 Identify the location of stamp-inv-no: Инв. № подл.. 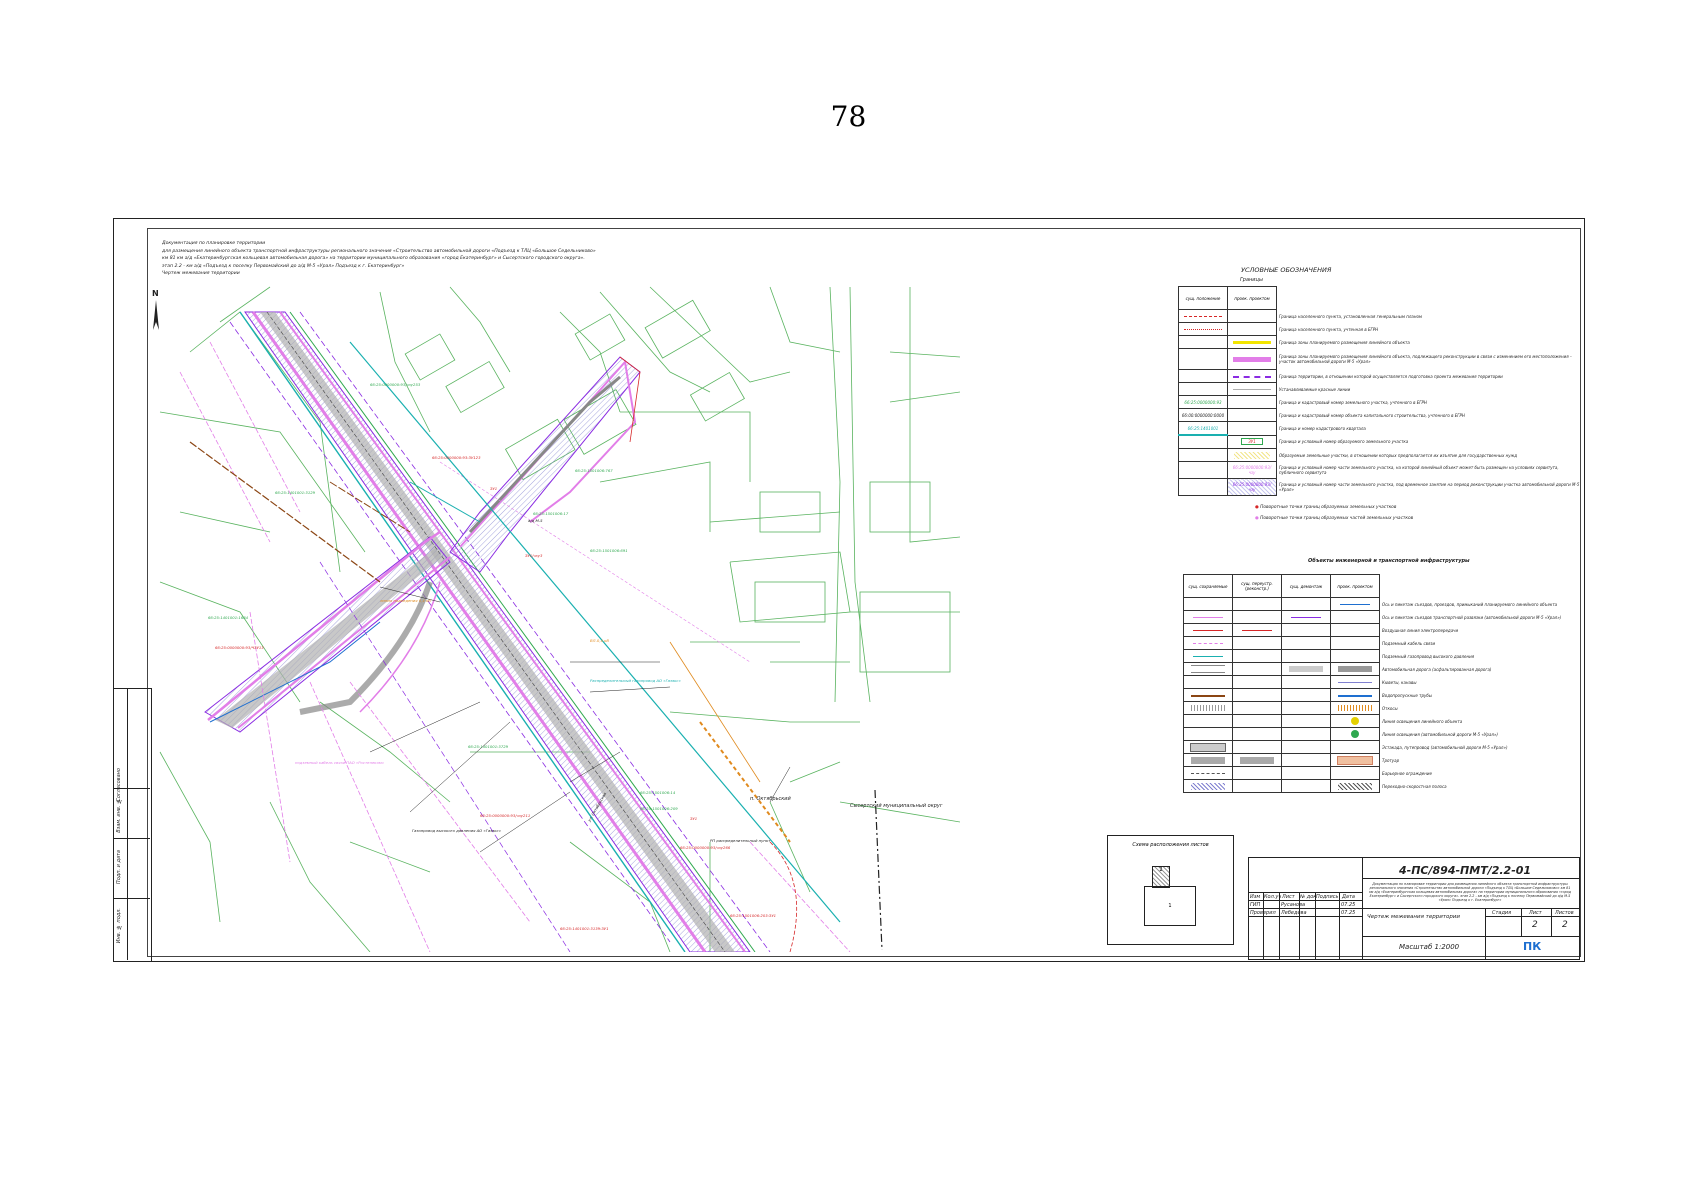
(119, 926).